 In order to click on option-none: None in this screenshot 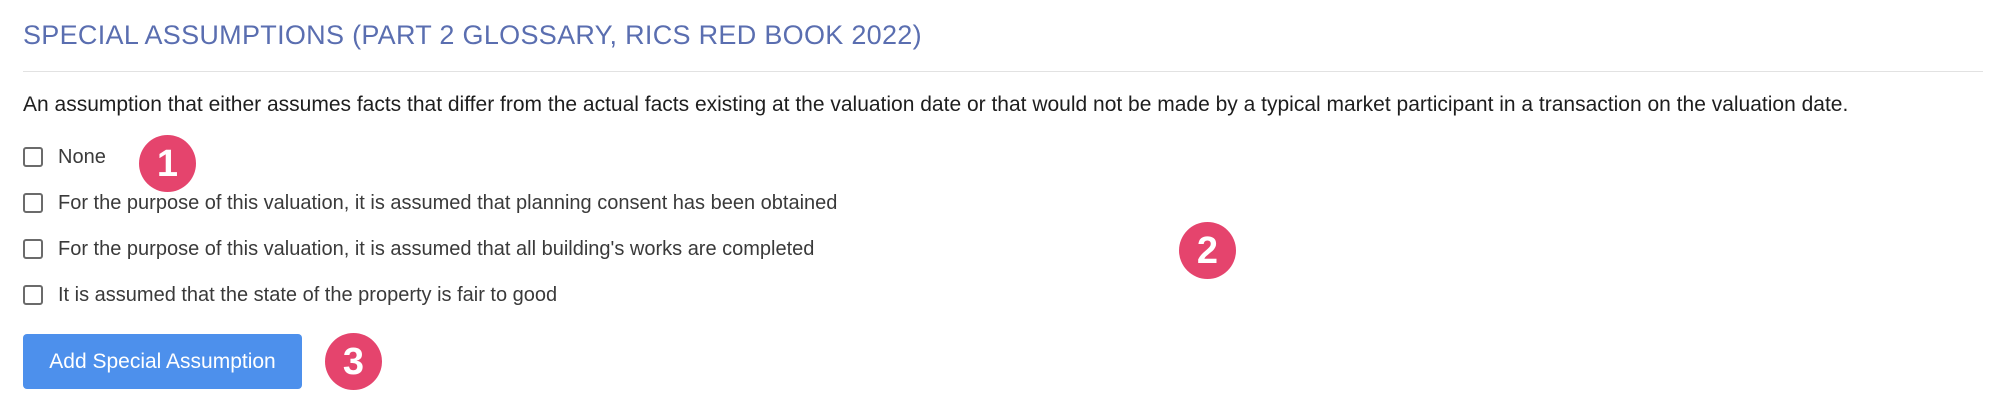, I will do `click(64, 157)`.